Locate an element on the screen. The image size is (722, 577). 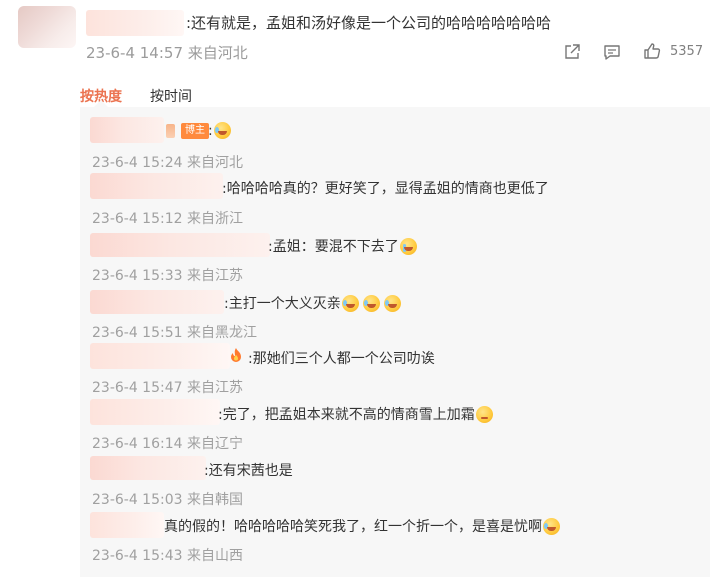
worried-emoji is located at coordinates (484, 414).